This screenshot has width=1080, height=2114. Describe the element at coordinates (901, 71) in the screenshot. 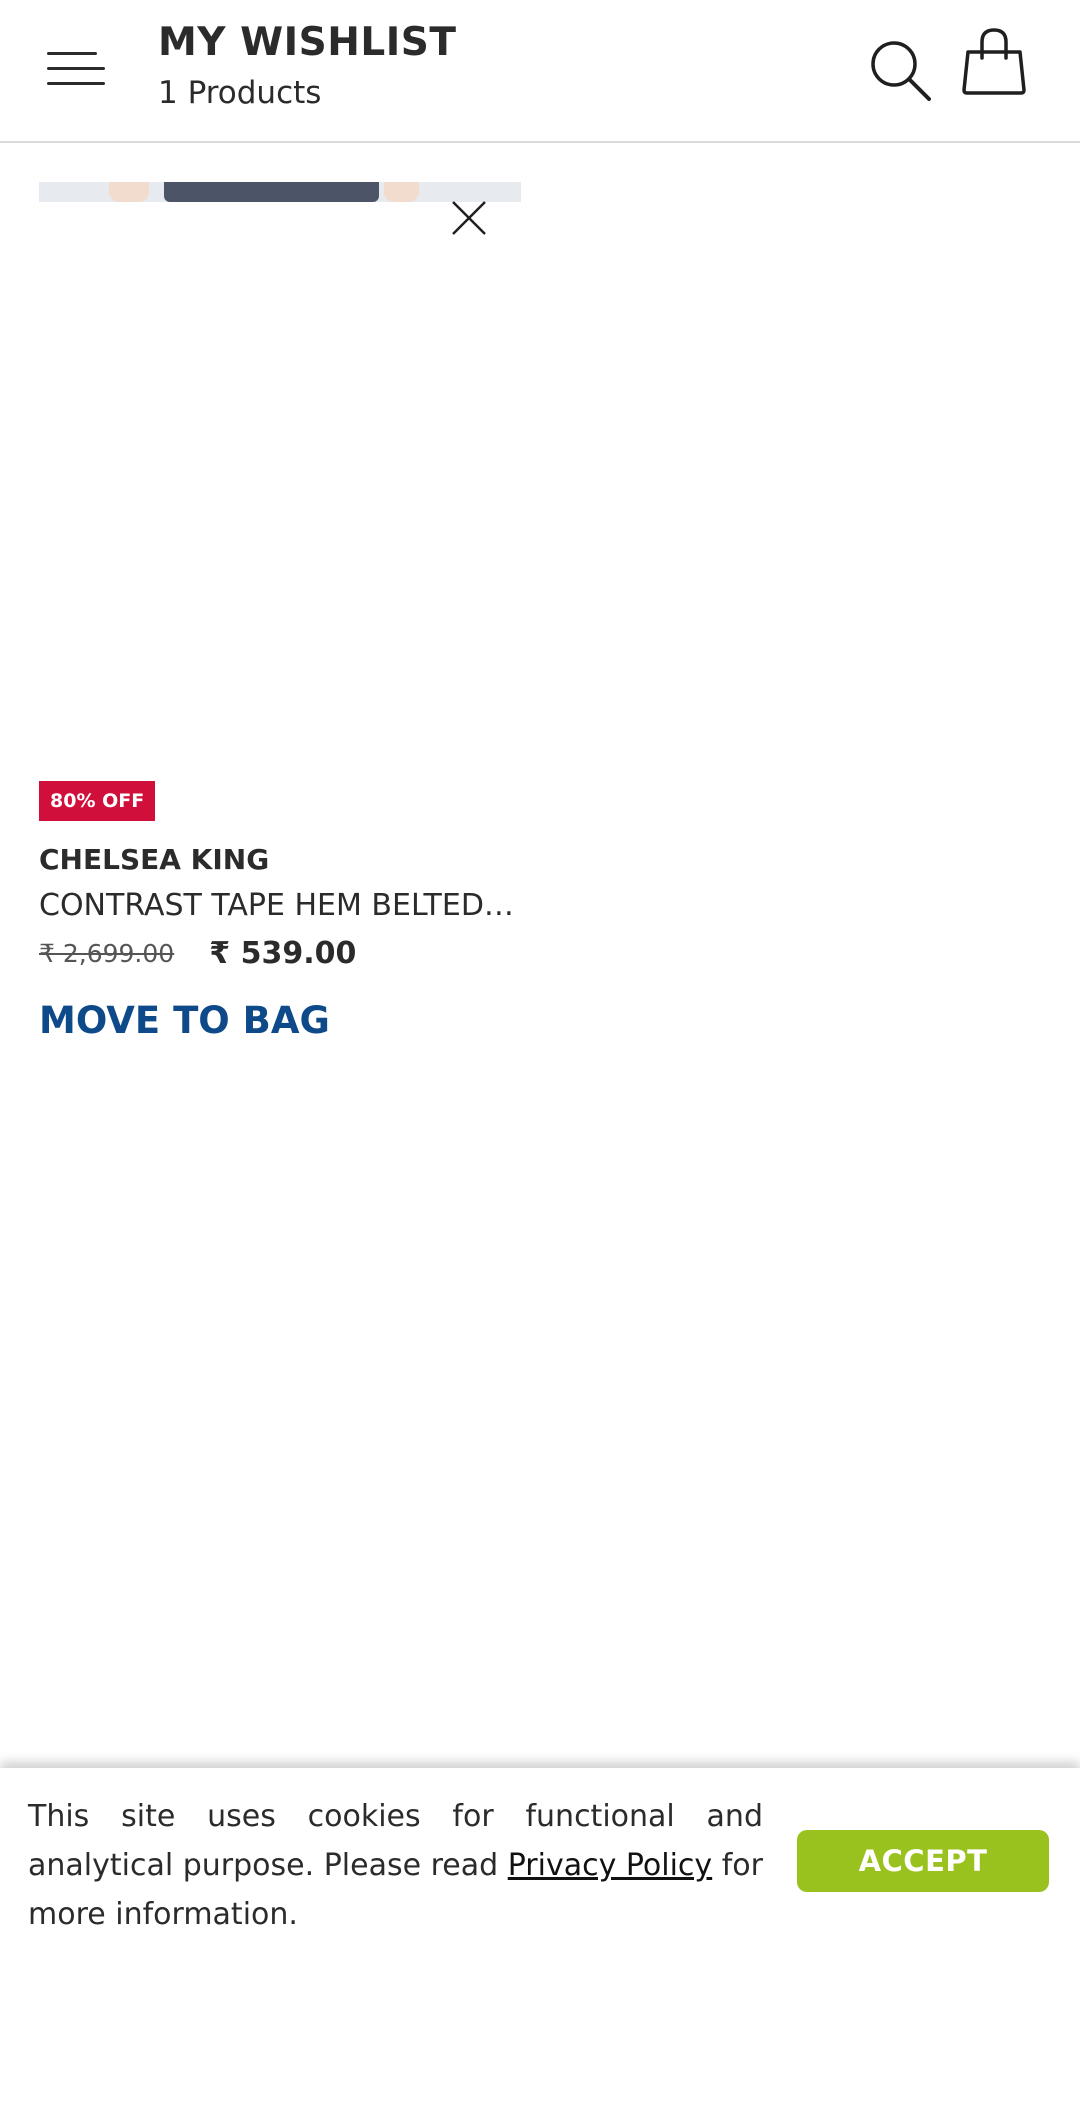

I see `search-icon` at that location.